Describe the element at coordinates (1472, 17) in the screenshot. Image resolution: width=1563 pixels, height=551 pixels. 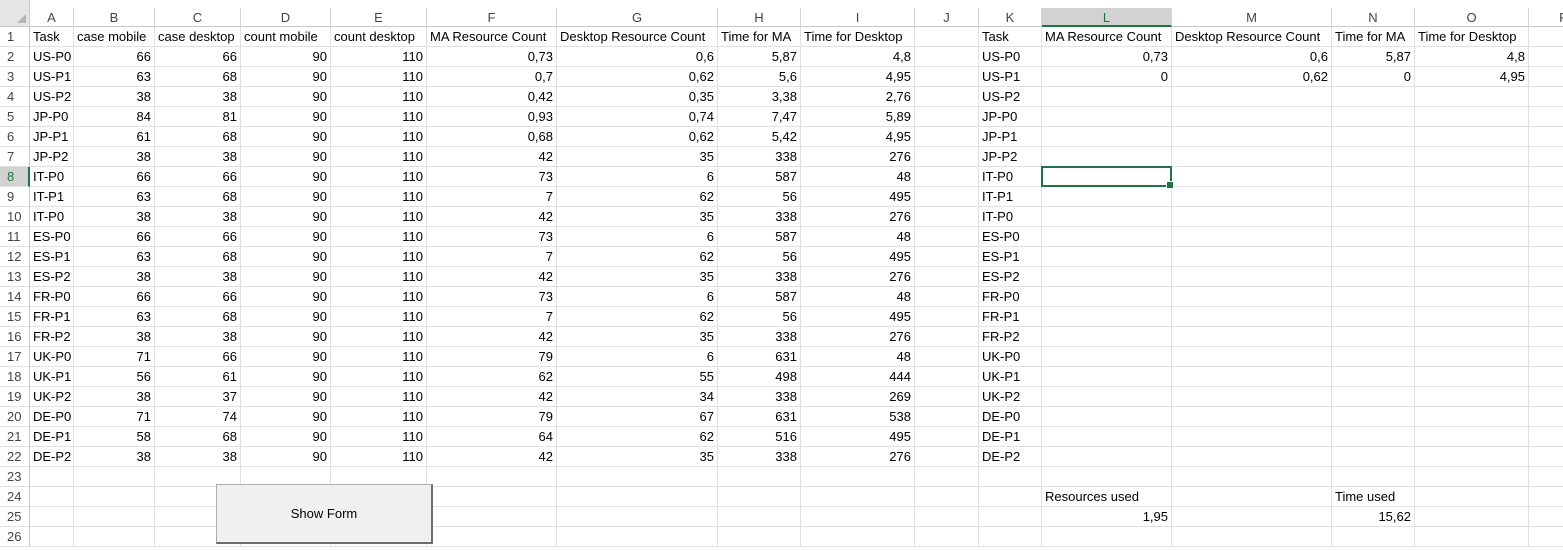
I see `column-header-o: O` at that location.